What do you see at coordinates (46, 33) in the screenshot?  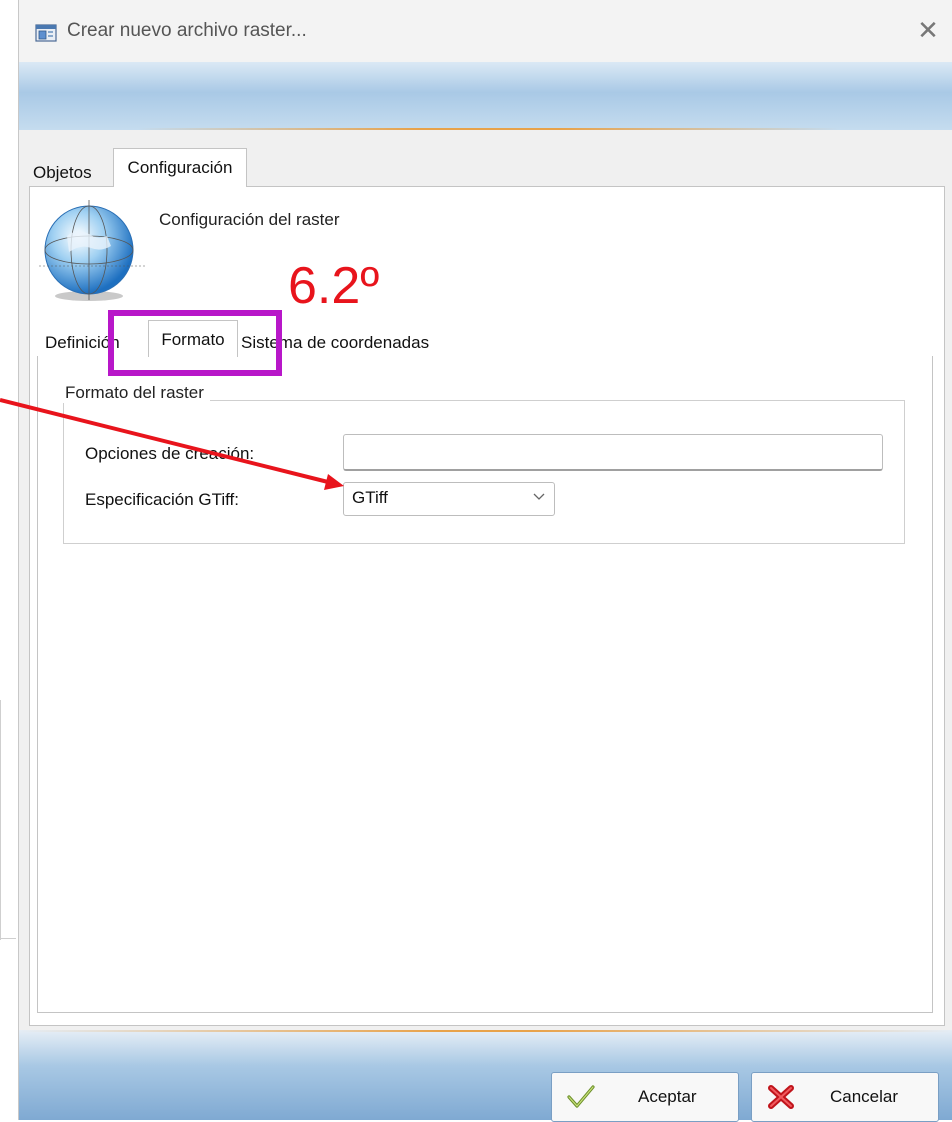 I see `window-app-icon` at bounding box center [46, 33].